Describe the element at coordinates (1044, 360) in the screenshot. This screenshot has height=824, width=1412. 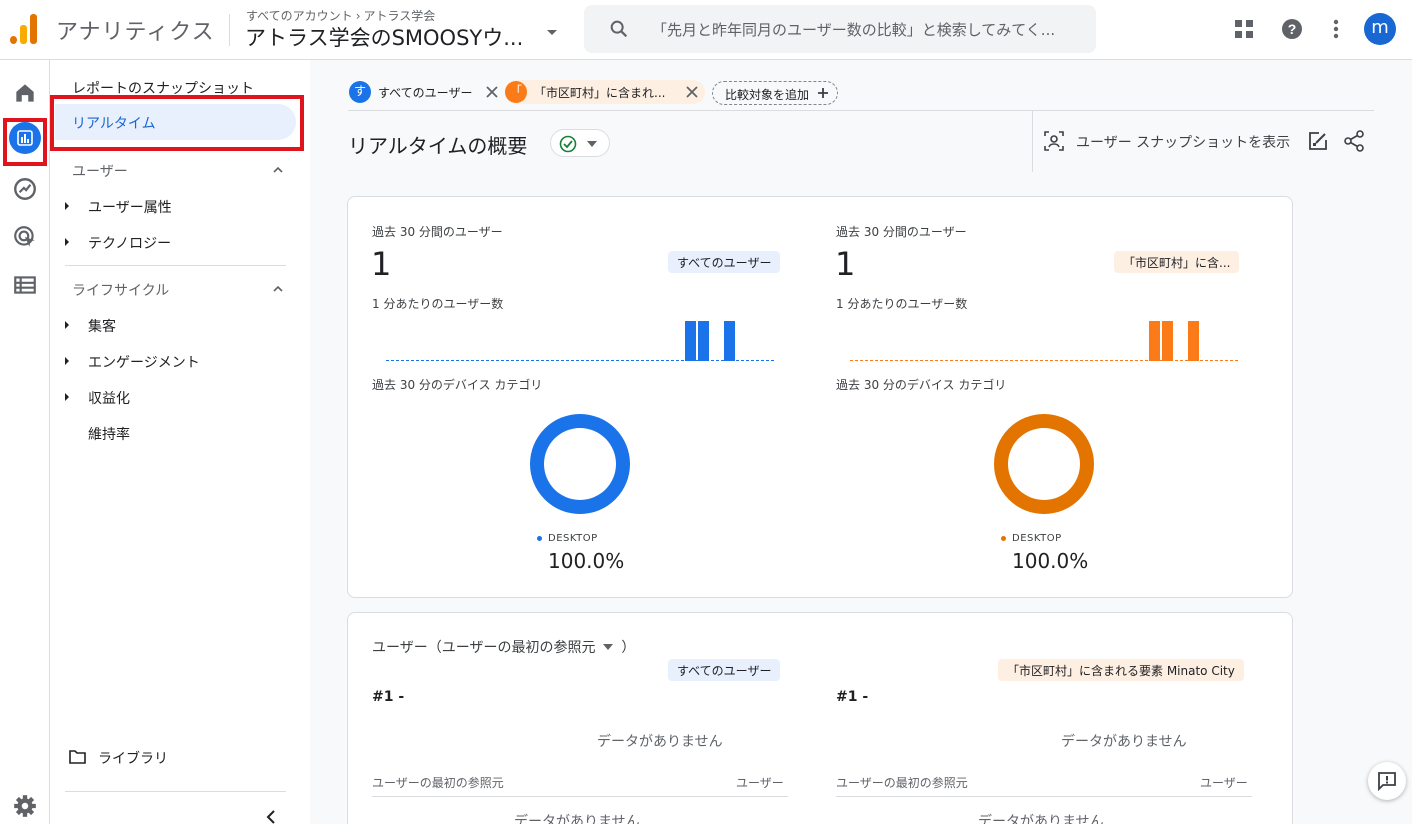
I see `sparkline-baseline` at that location.